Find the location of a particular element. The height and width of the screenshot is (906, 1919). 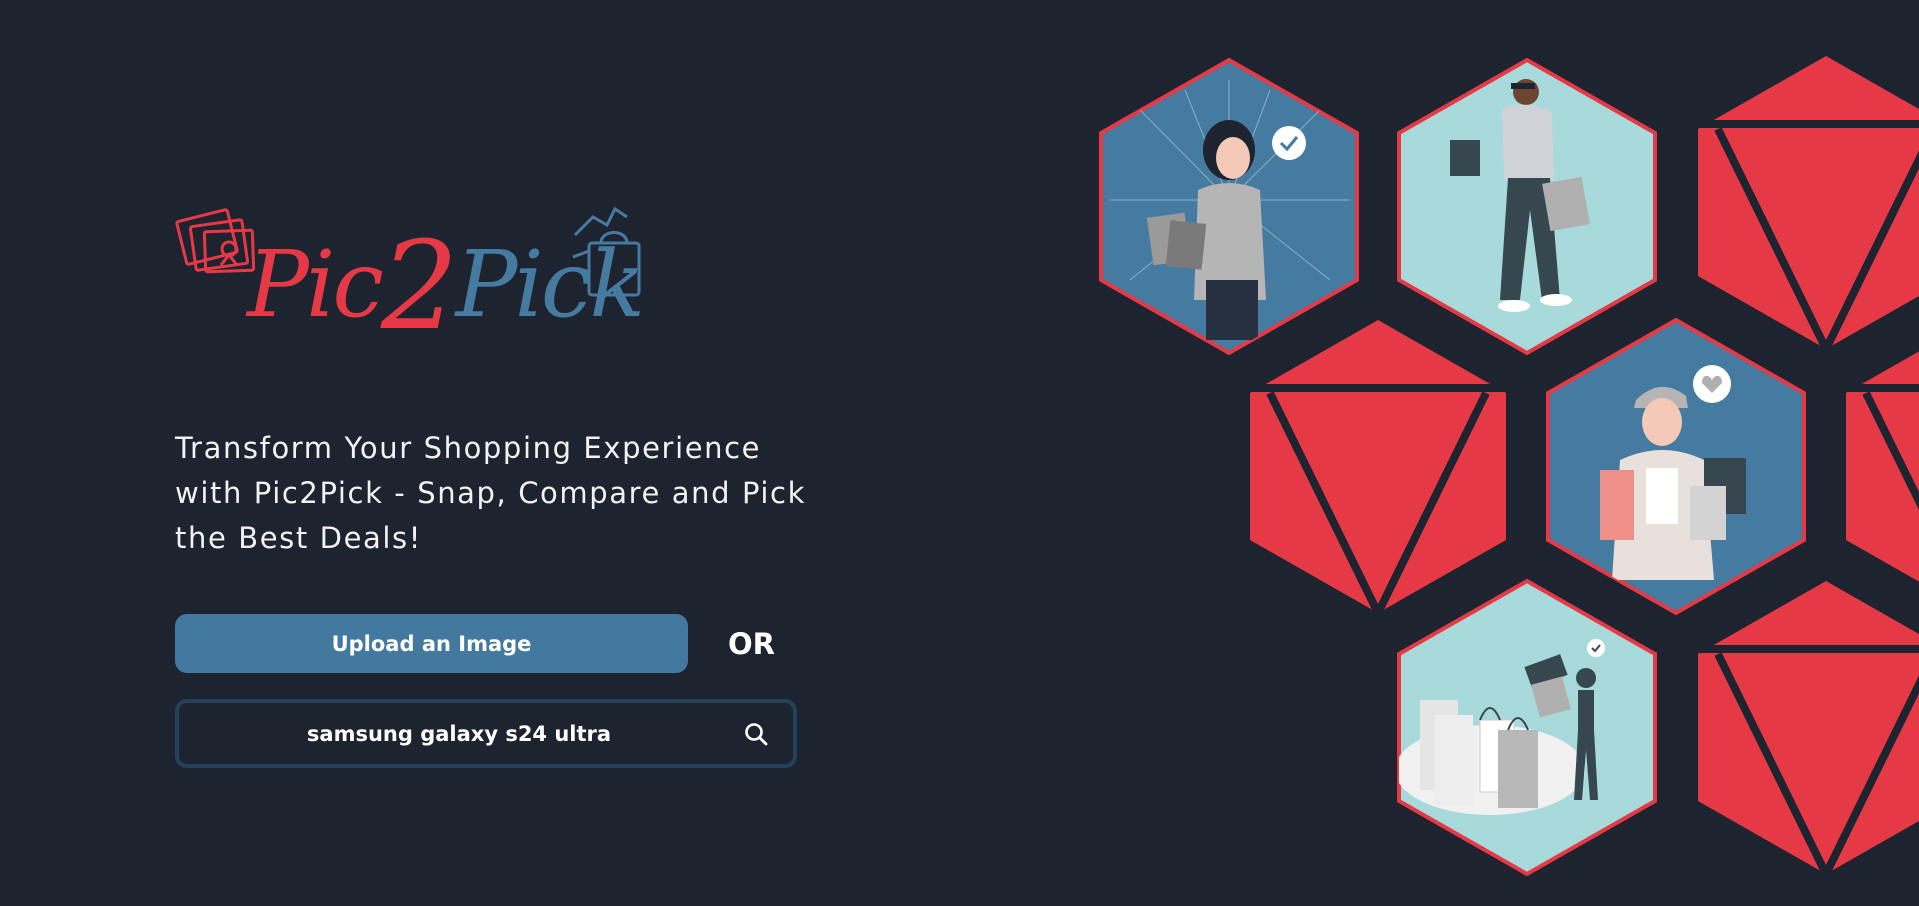

or-divider-label: OR is located at coordinates (751, 644).